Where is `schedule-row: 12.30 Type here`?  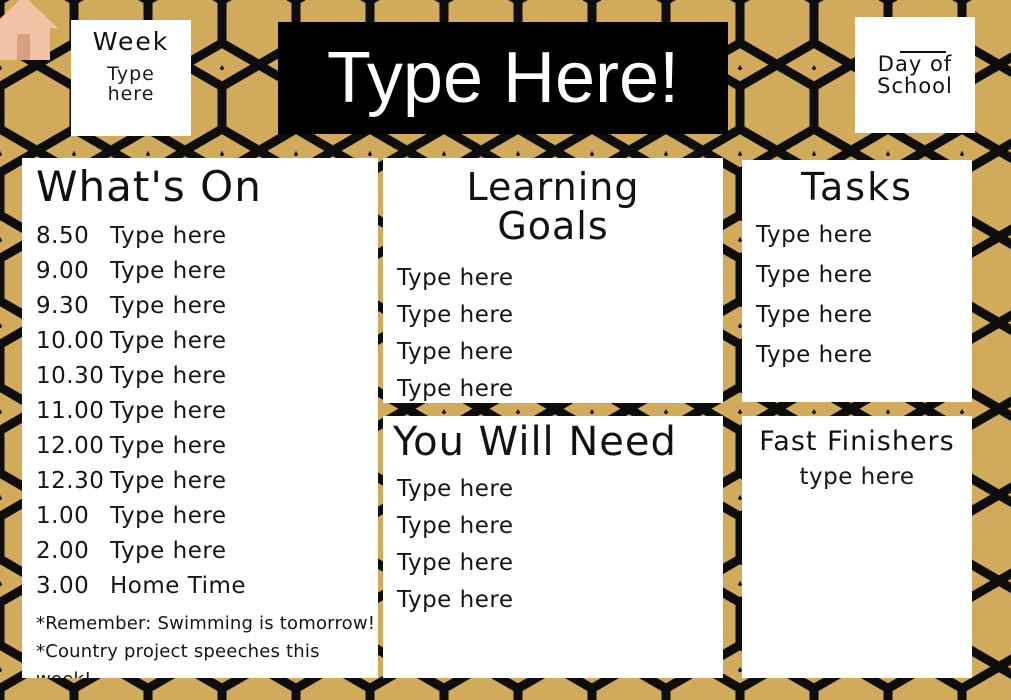
schedule-row: 12.30 Type here is located at coordinates (207, 481).